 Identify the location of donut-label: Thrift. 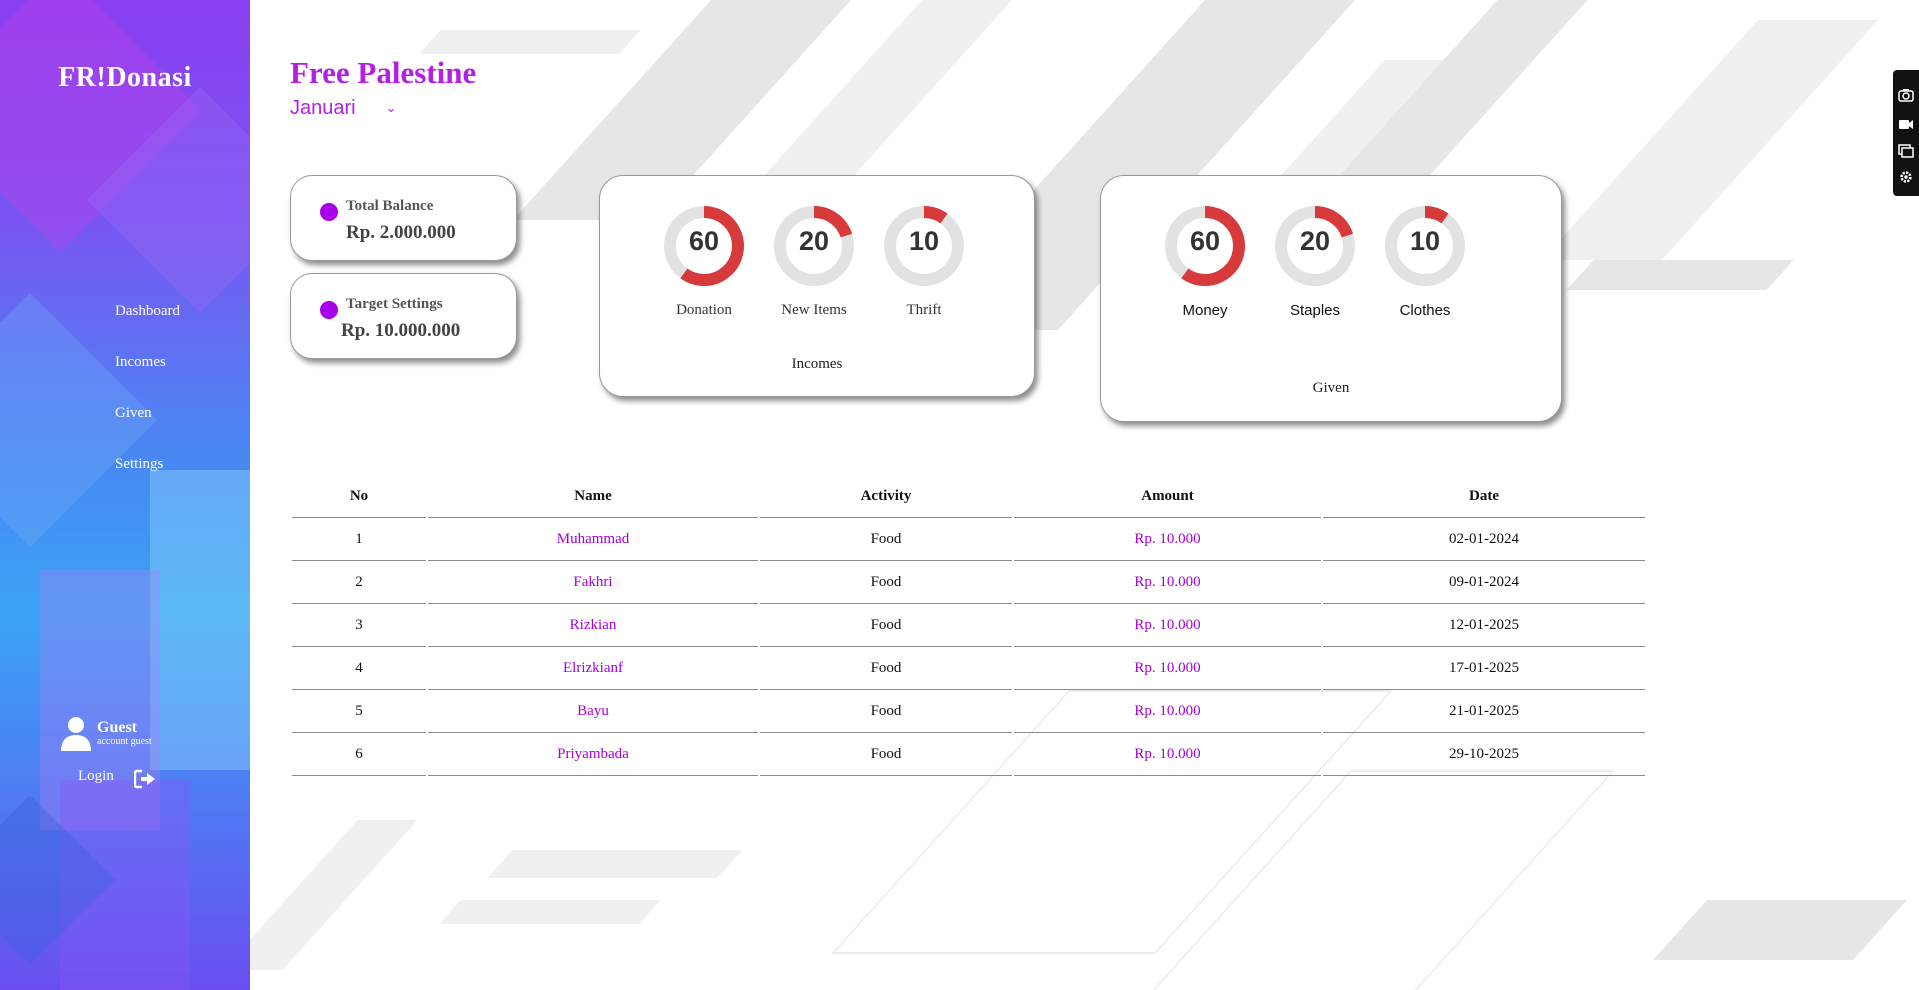
(924, 310).